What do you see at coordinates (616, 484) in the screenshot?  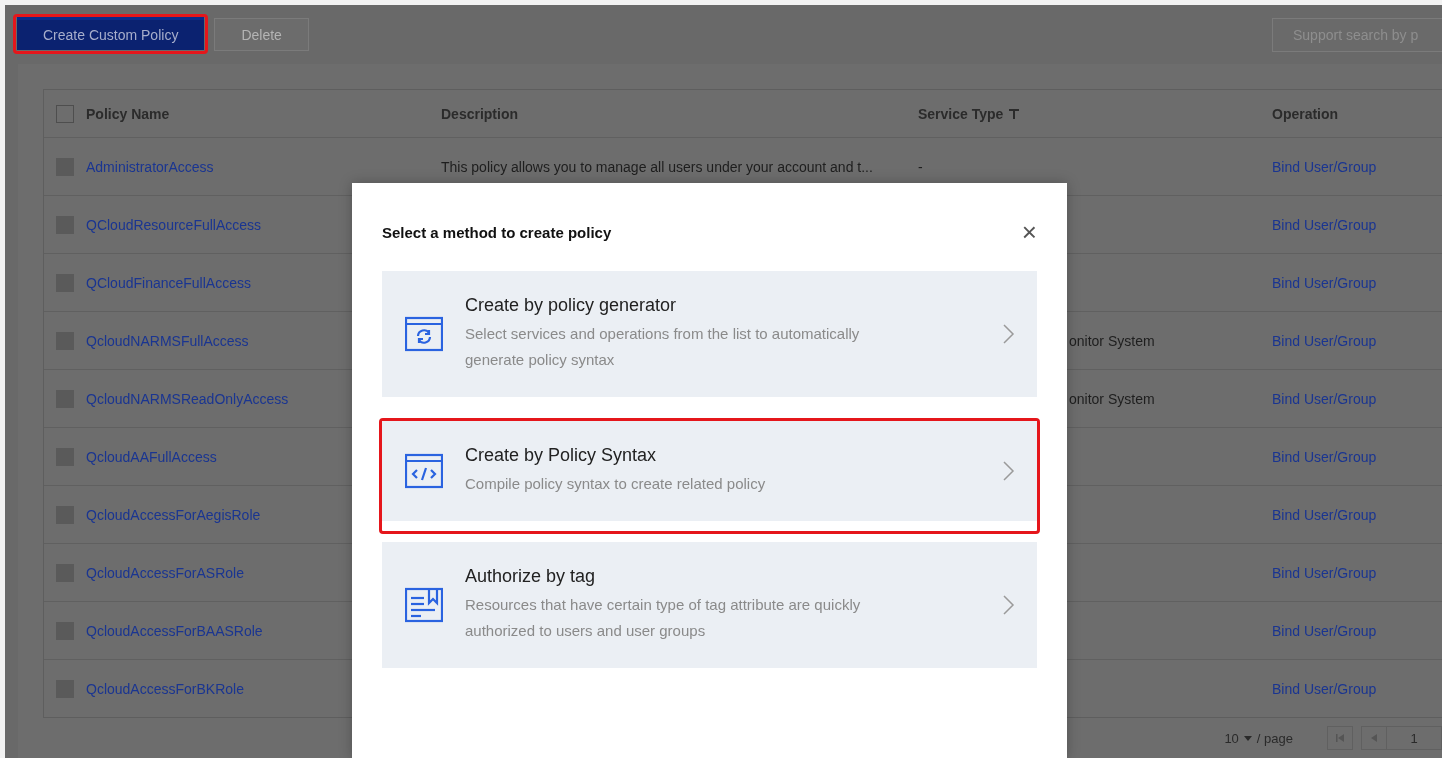 I see `option-description: Compile policy syntax to create related policy` at bounding box center [616, 484].